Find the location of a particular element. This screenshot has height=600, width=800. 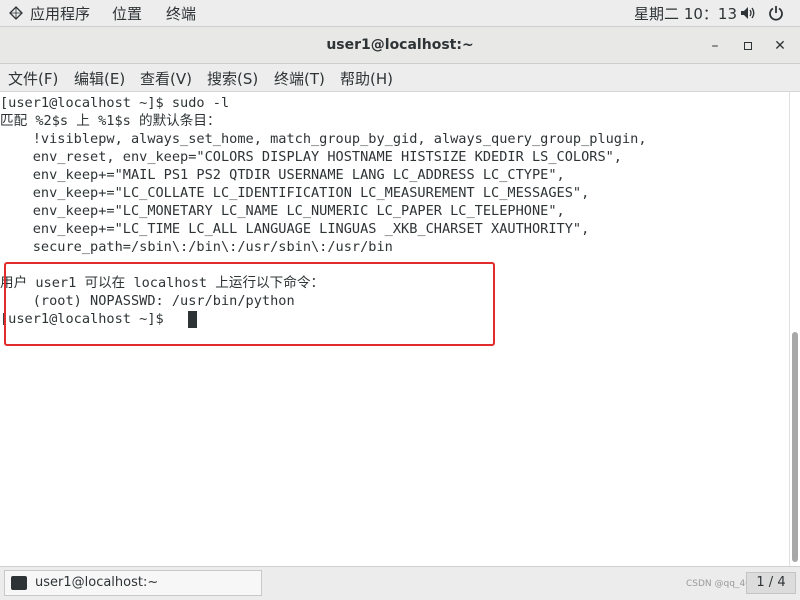

places-menu: 位置 is located at coordinates (127, 13).